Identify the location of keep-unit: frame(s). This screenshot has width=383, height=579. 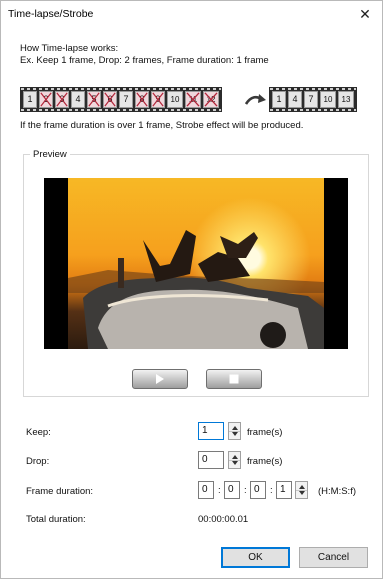
(265, 432).